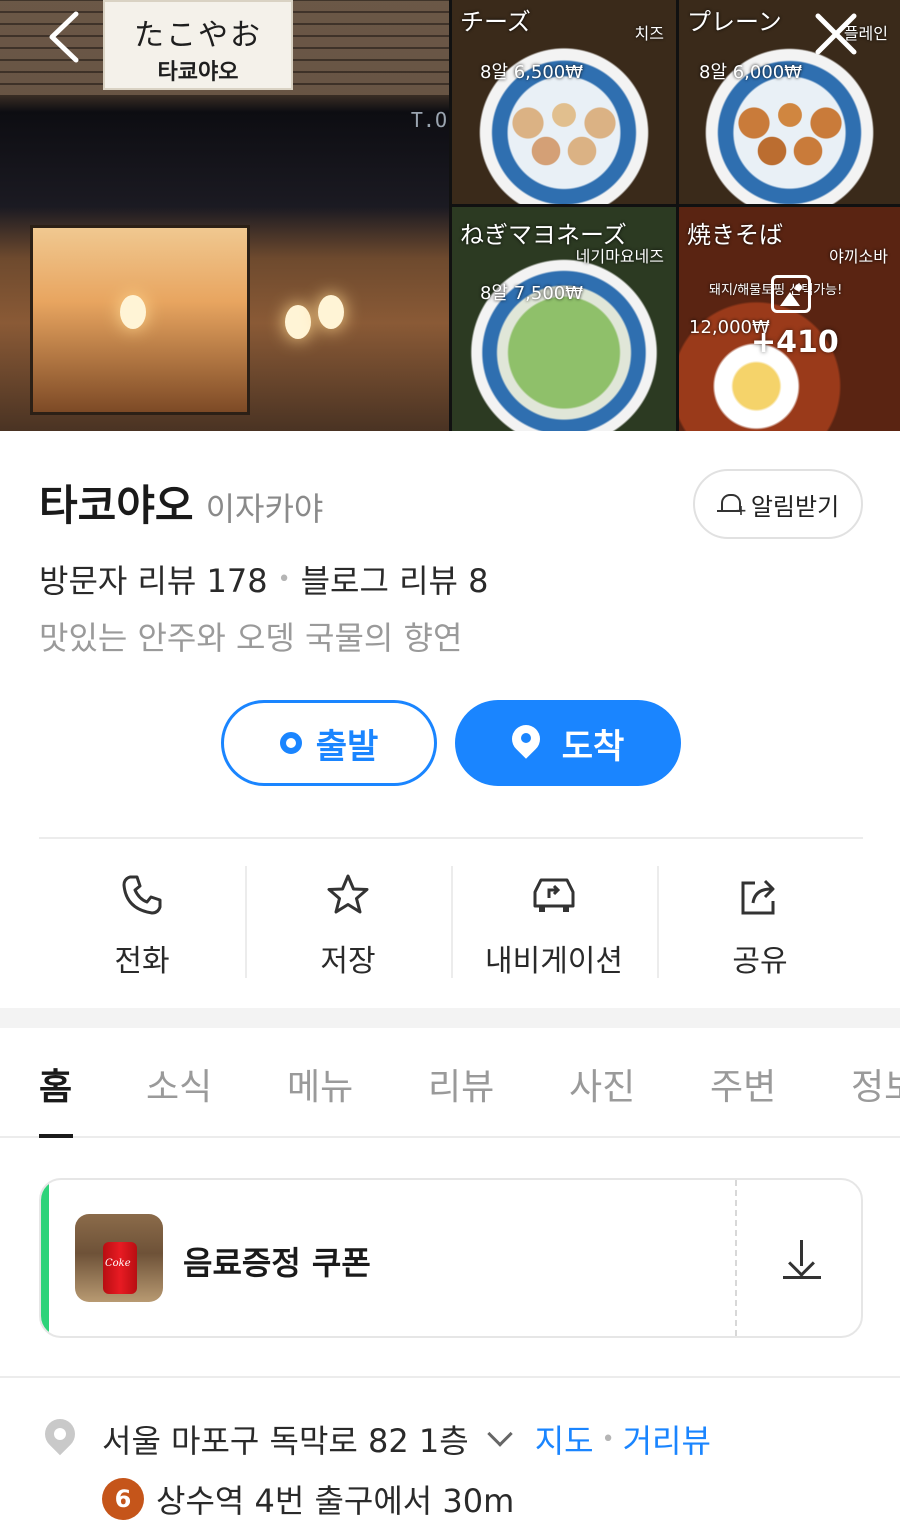  What do you see at coordinates (564, 319) in the screenshot?
I see `menu-photo-negi-mayo: ねぎマヨネーズ 네기마요네즈 8알 7,500₩` at bounding box center [564, 319].